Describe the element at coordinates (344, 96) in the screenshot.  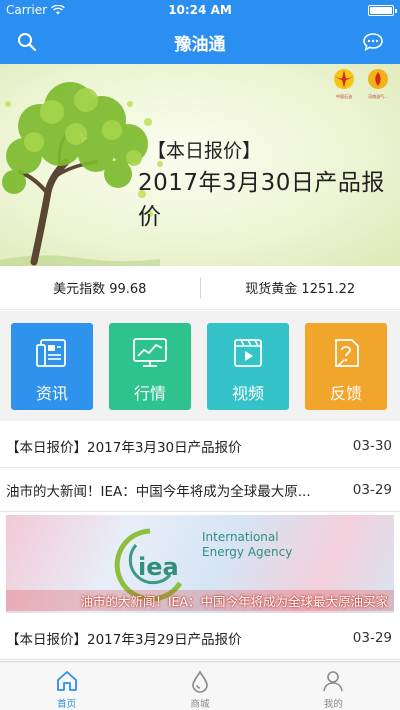
I see `logo1-caption: 中国石油` at that location.